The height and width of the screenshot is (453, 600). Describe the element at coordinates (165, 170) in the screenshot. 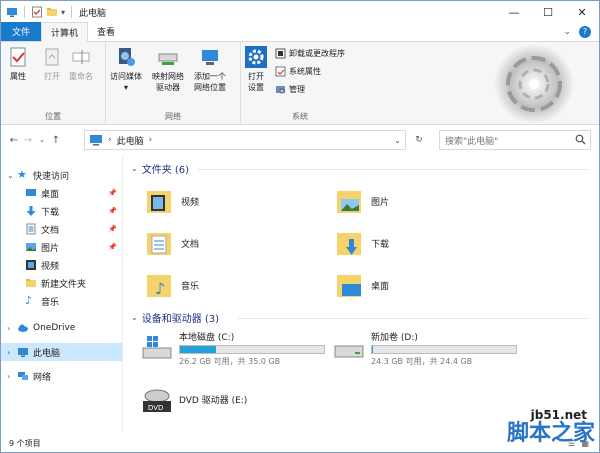

I see `folders-header-label: 文件夹 (6)` at that location.